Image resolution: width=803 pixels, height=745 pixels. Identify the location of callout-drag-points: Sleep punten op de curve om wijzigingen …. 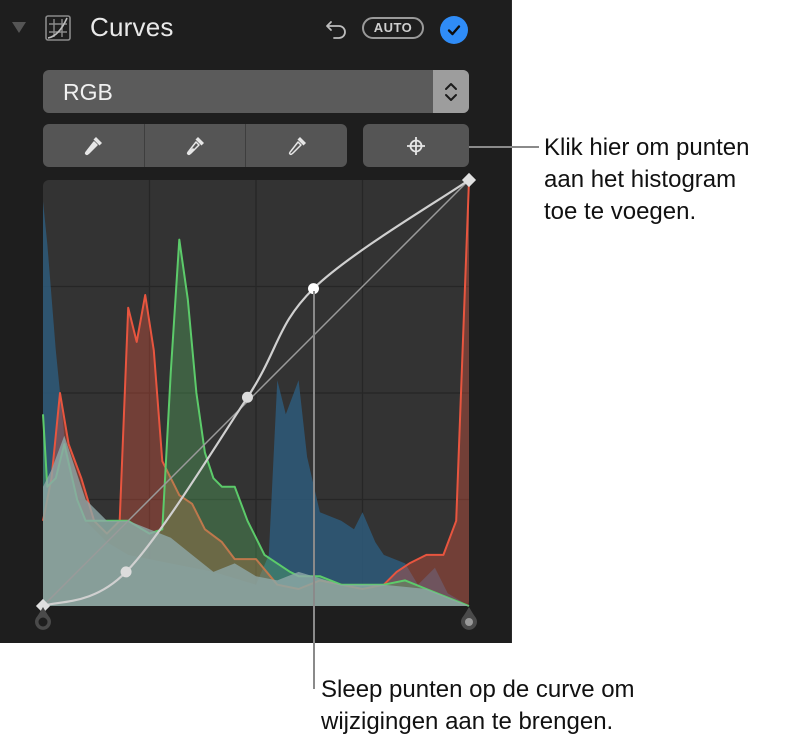
(478, 705).